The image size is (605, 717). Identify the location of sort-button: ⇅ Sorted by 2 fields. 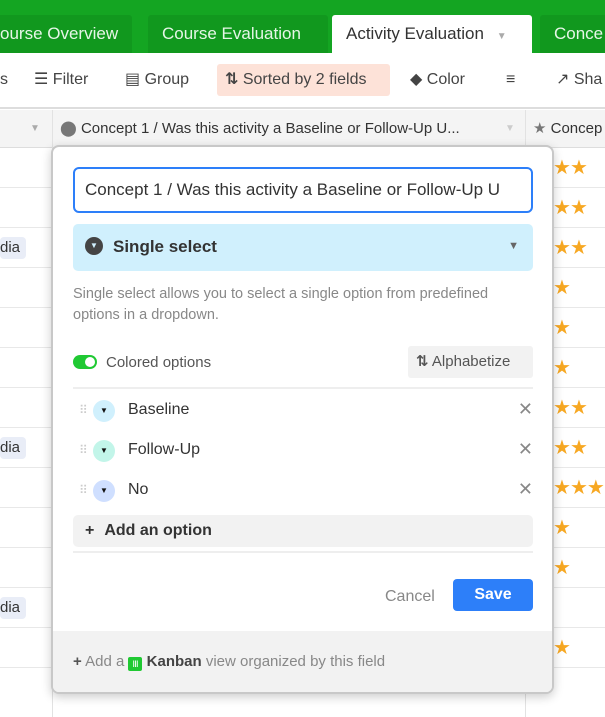
(303, 80).